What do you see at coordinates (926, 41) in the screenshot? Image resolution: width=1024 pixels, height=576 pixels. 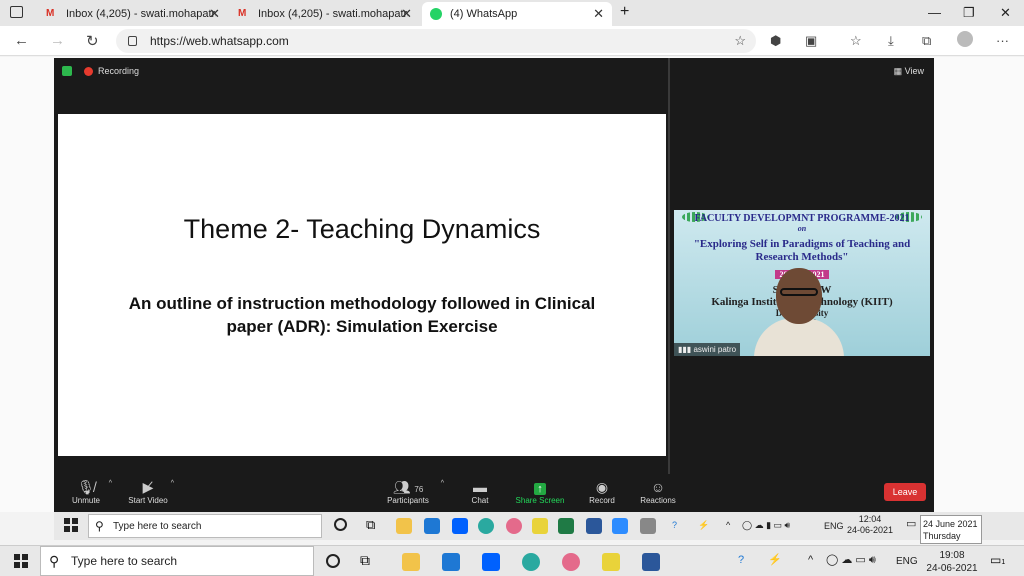 I see `collections-add-icon: ⧉` at bounding box center [926, 41].